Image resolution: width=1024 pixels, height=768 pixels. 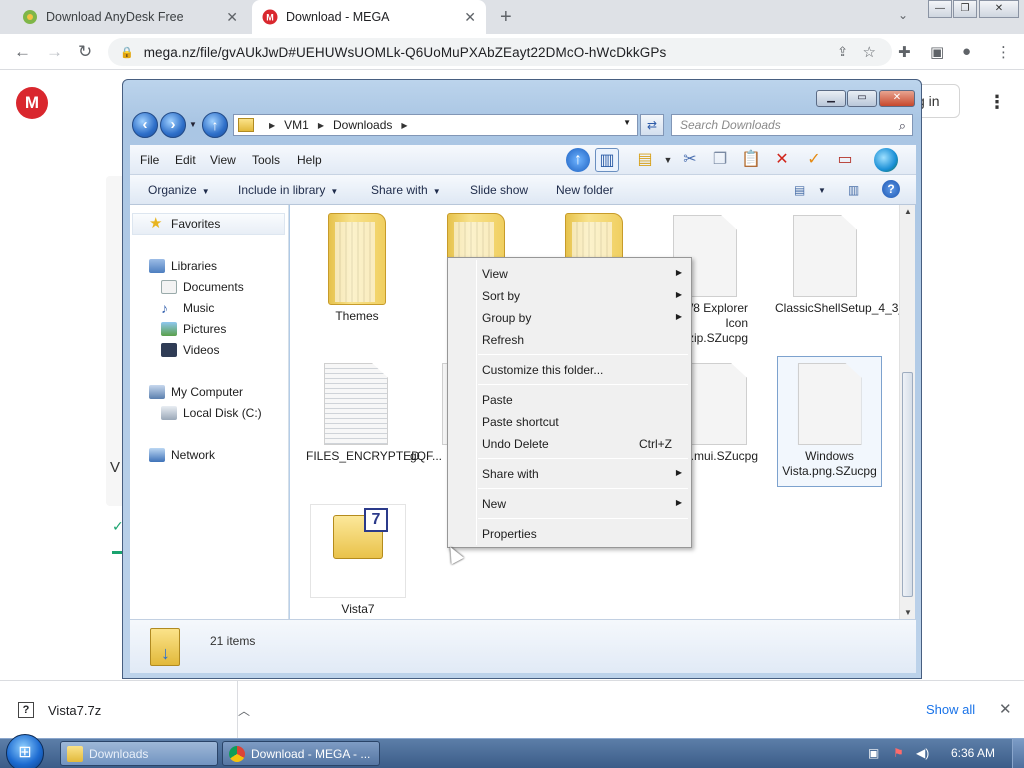 What do you see at coordinates (582, 296) in the screenshot?
I see `ctx-sort-by: Sort by ▶` at bounding box center [582, 296].